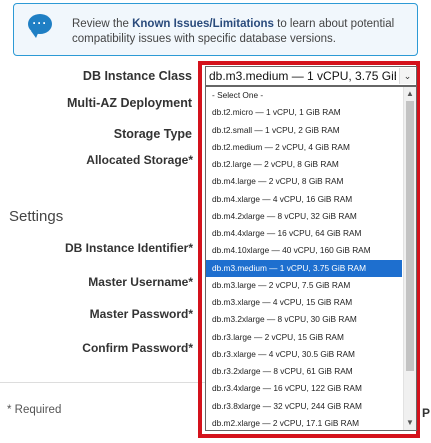 Image resolution: width=431 pixels, height=443 pixels. Describe the element at coordinates (129, 103) in the screenshot. I see `multi-az-label: Multi-AZ Deployment` at that location.